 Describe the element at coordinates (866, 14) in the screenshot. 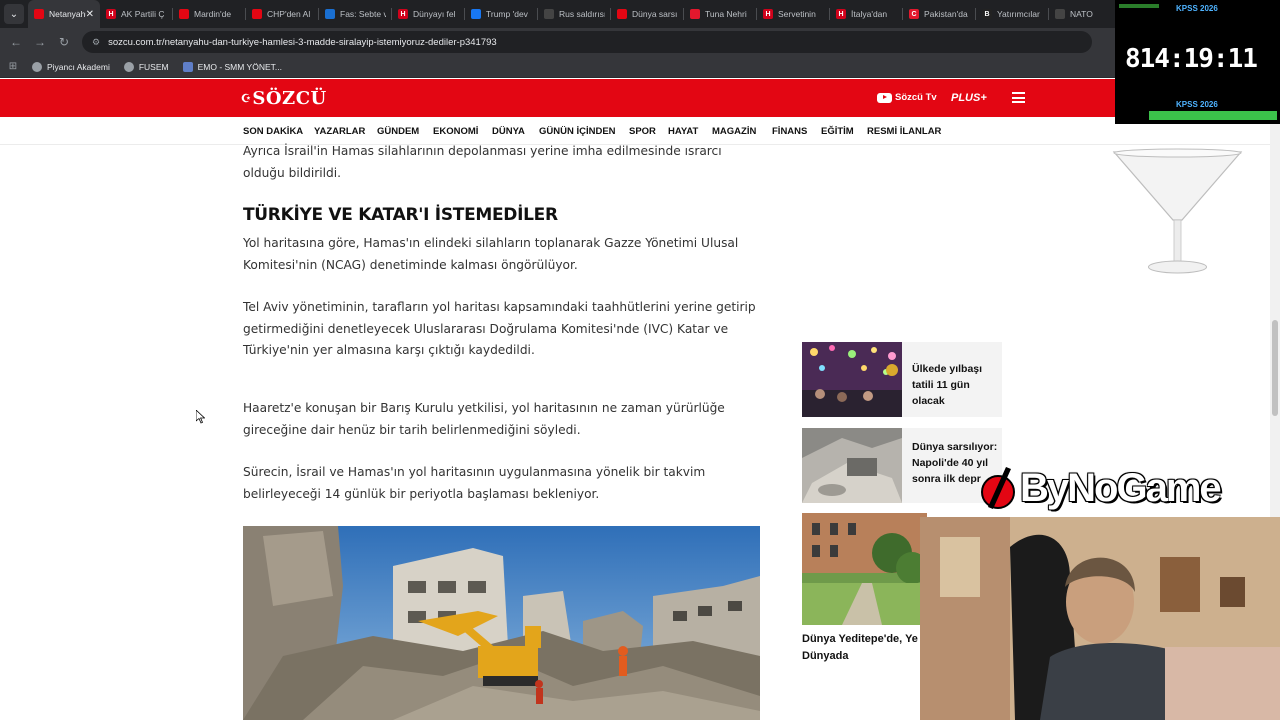

I see `browser-tab: H İtalya'dan` at that location.